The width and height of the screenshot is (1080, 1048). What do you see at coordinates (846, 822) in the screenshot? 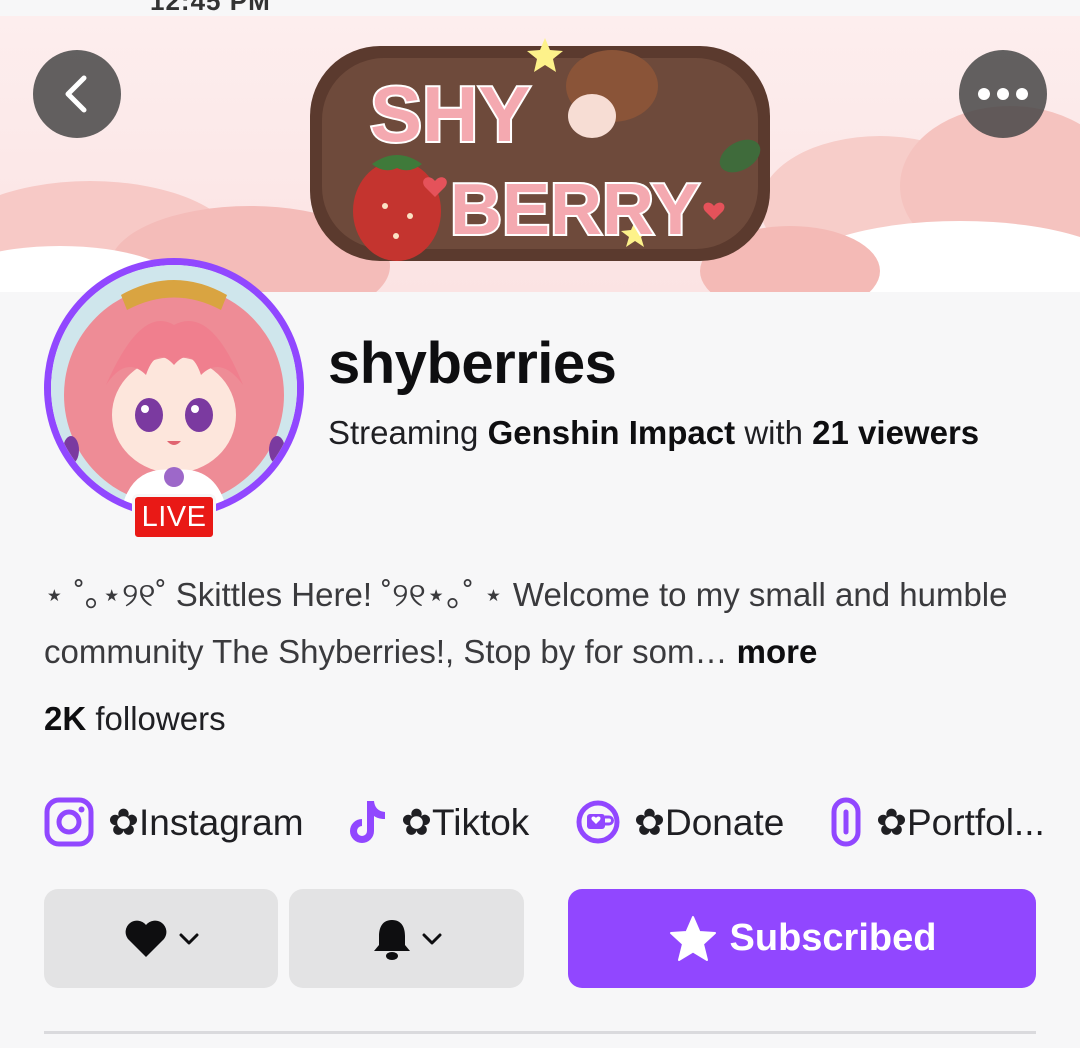
I see `link-icon` at bounding box center [846, 822].